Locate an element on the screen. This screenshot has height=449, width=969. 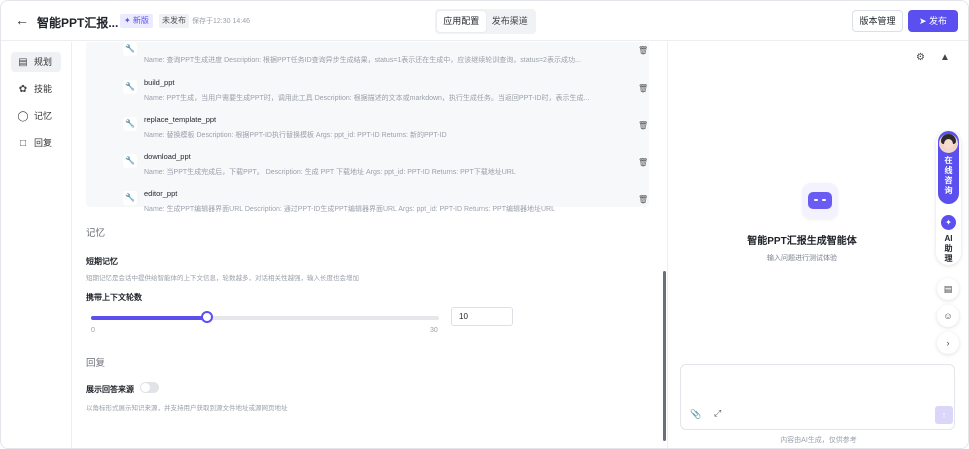
ai-disclaimer: 内容由AI生成，仅供参考 is located at coordinates (818, 440).